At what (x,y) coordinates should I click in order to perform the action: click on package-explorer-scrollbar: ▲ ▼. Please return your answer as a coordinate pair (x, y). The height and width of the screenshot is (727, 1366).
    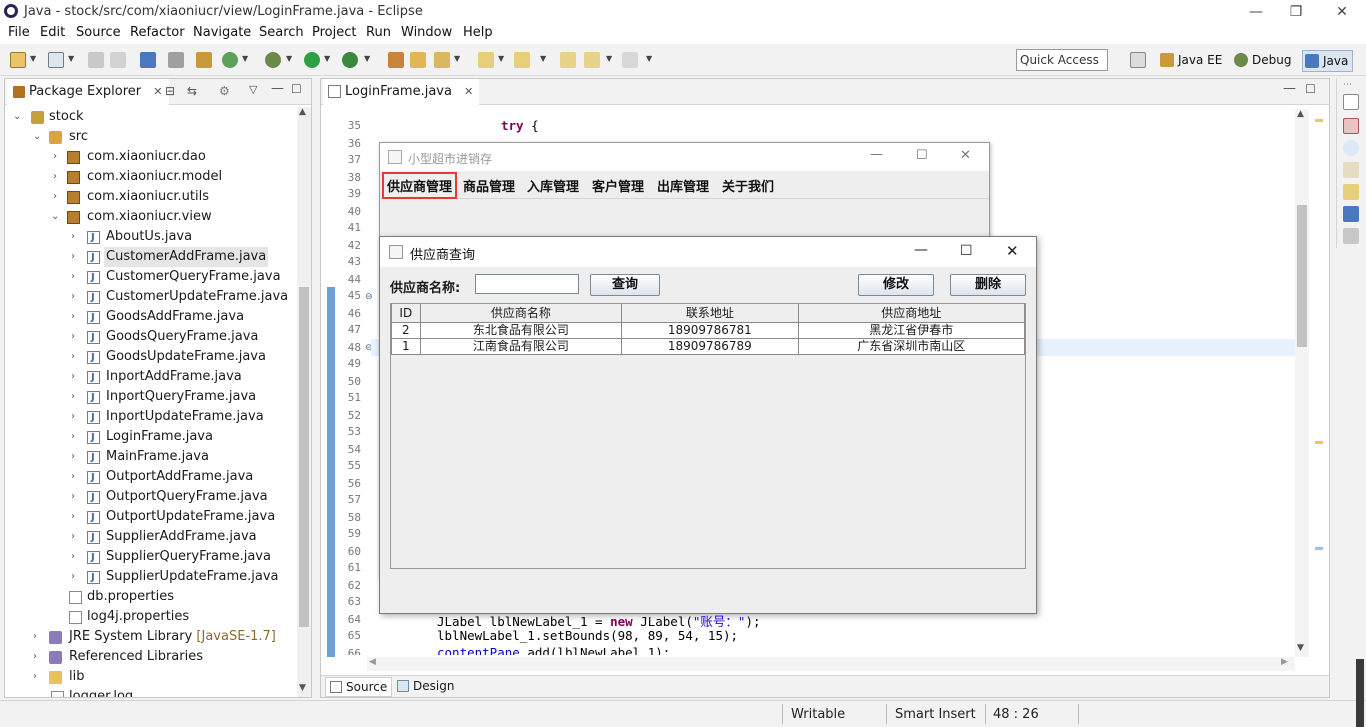
    Looking at the image, I should click on (304, 402).